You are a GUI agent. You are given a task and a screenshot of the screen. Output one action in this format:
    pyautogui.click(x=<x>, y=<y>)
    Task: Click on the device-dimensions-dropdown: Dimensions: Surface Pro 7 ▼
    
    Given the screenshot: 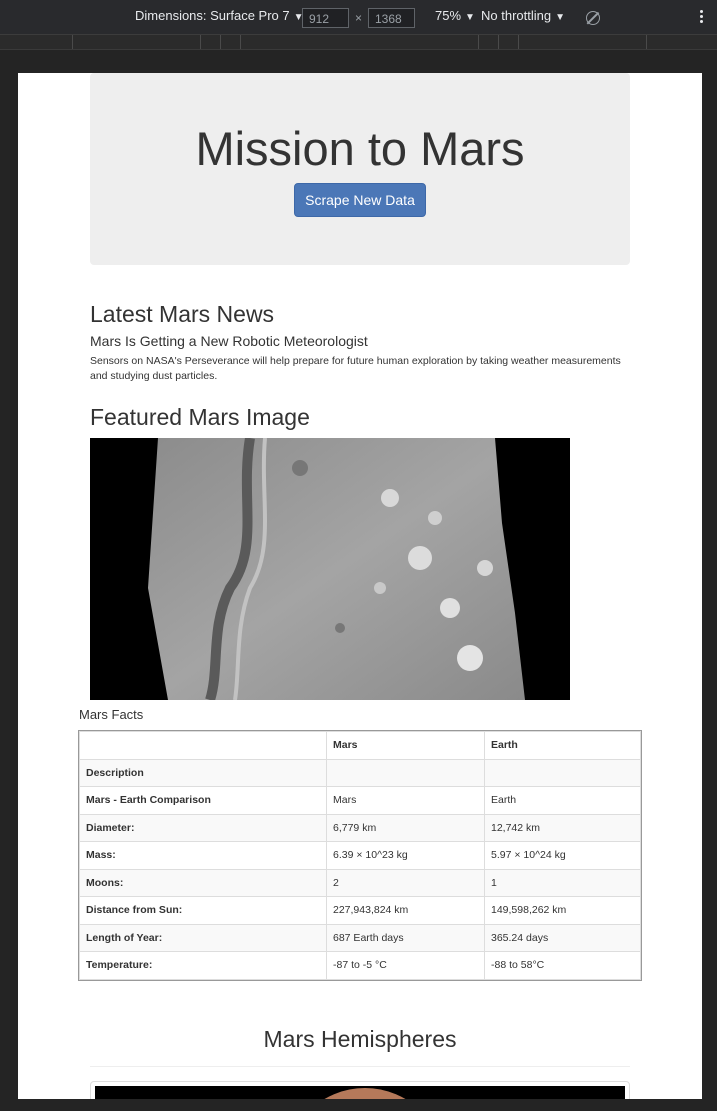 What is the action you would take?
    pyautogui.click(x=219, y=15)
    